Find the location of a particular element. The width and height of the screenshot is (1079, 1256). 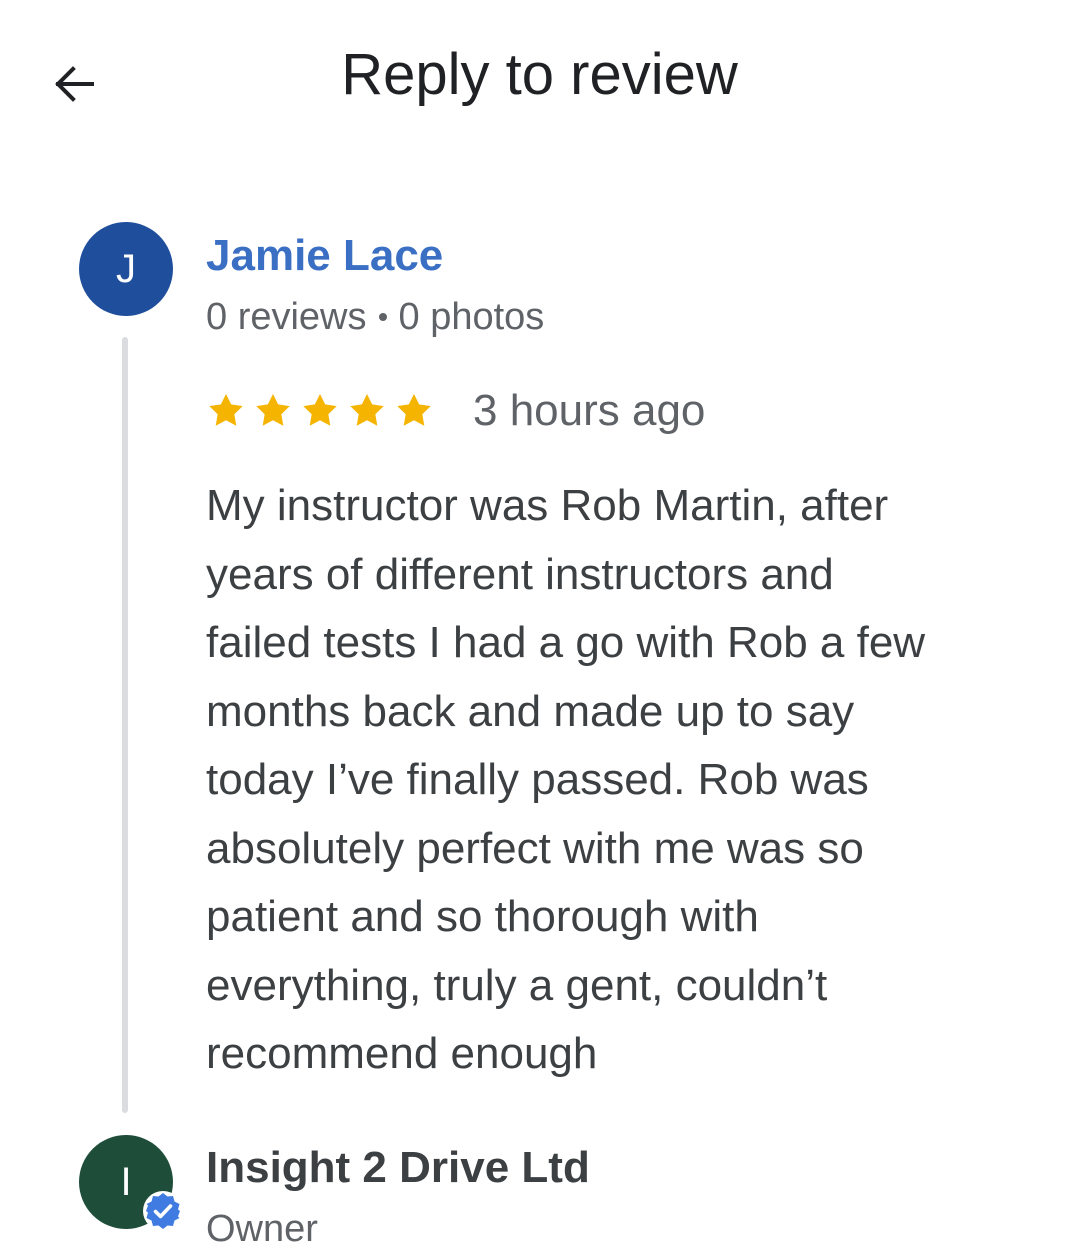

reviews-count: 0 reviews is located at coordinates (286, 317).